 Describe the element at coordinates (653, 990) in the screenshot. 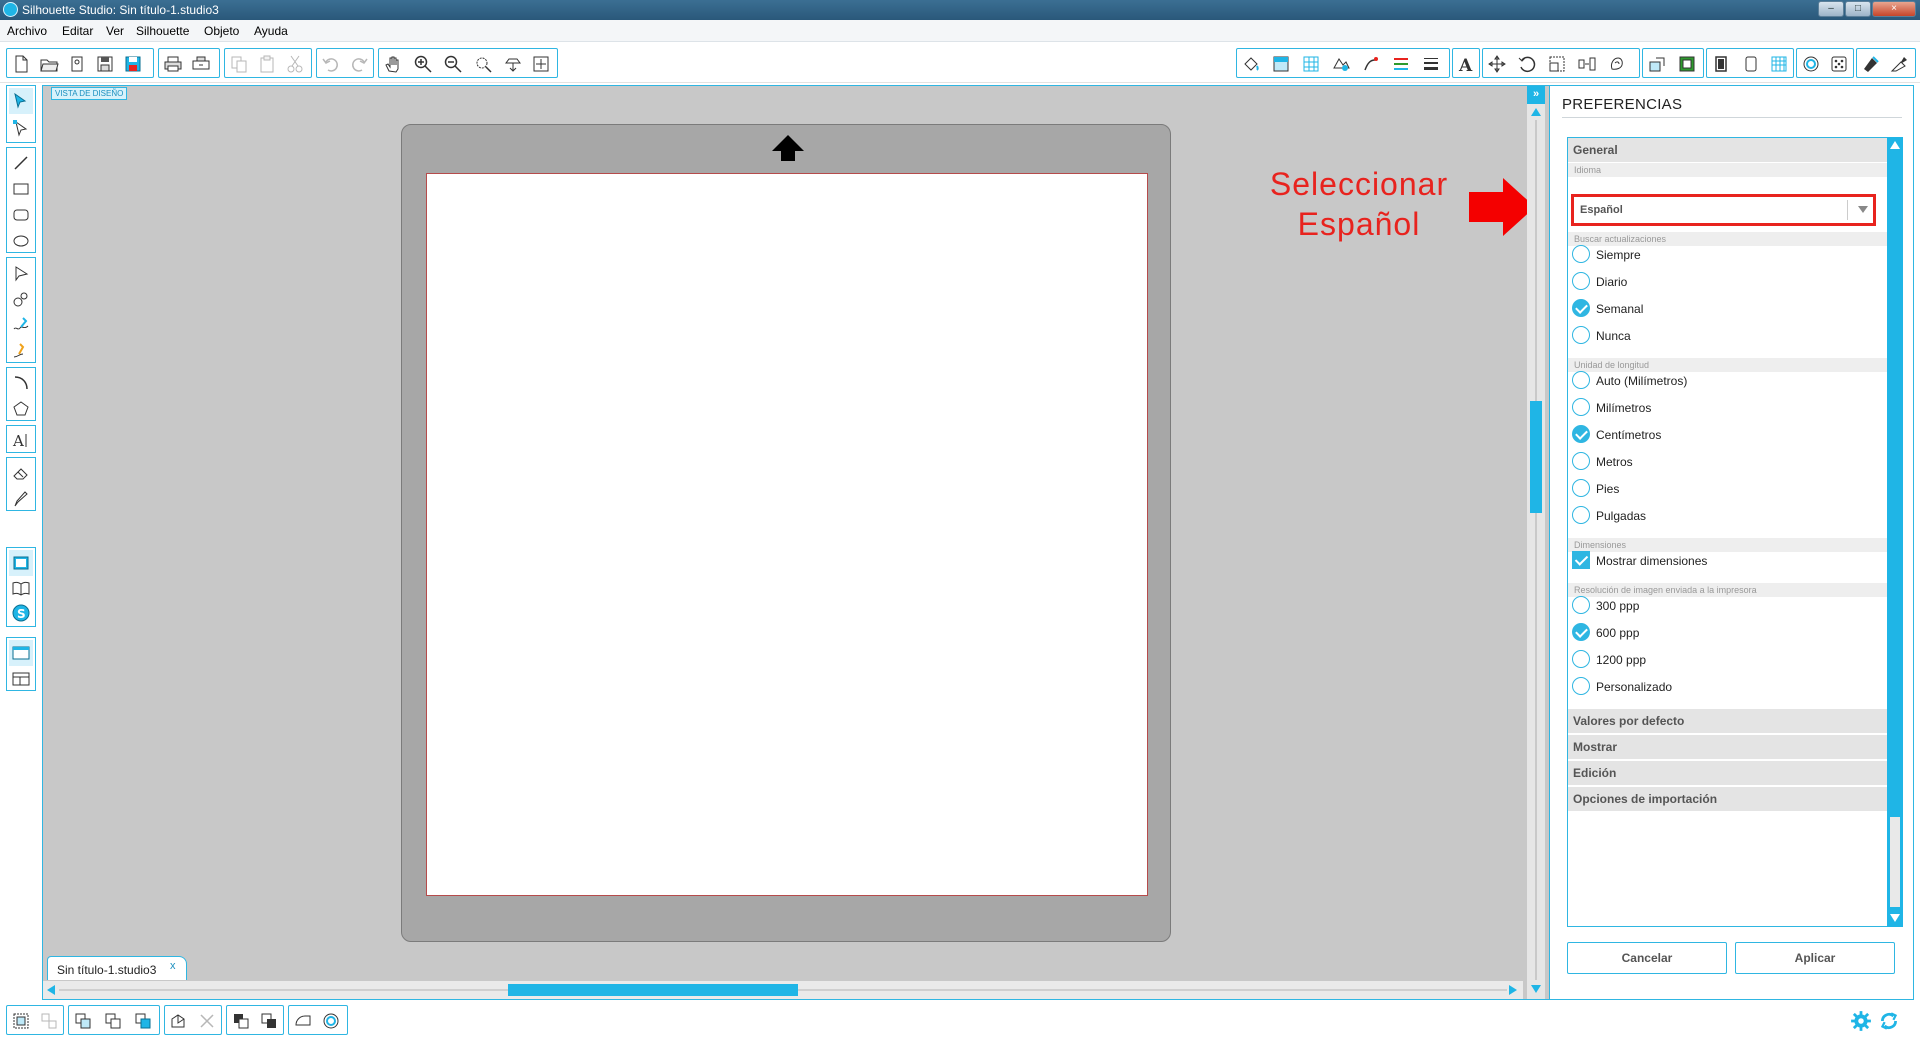

I see `horizontal-scroll-thumb` at that location.